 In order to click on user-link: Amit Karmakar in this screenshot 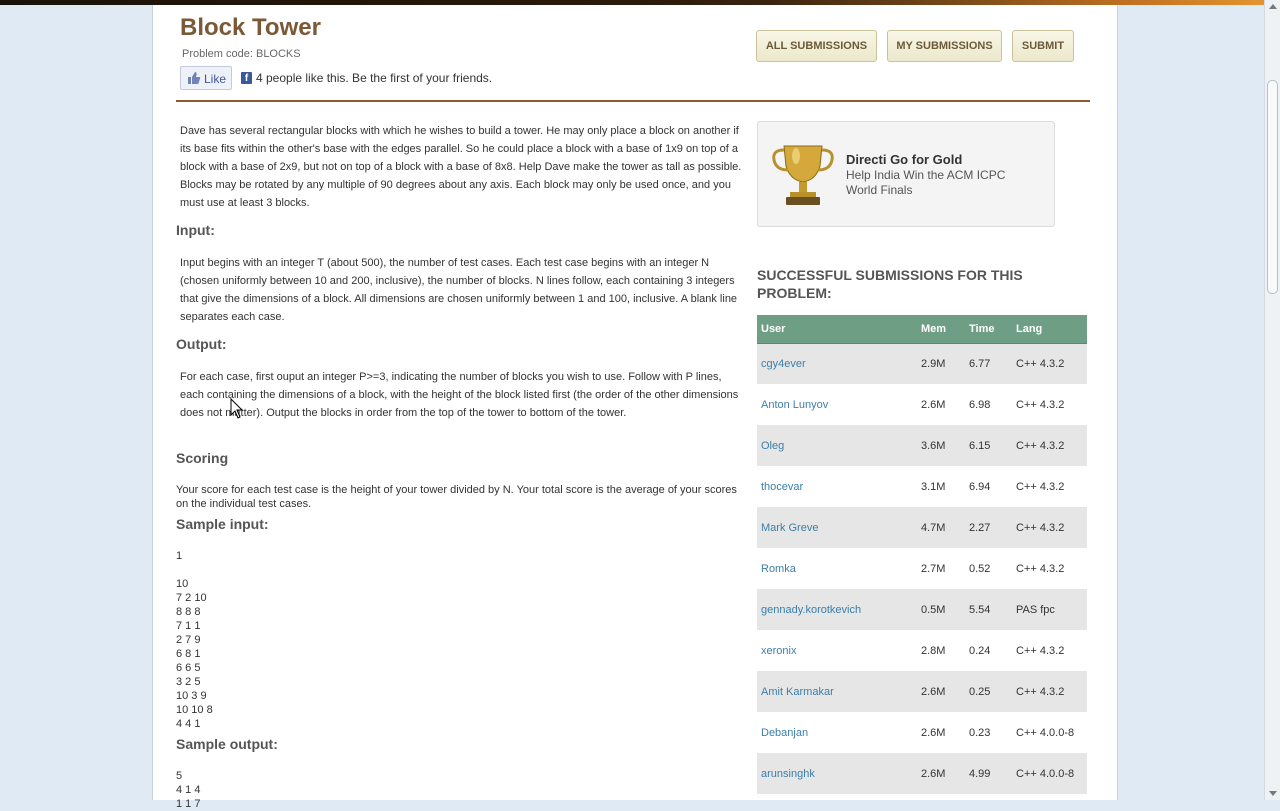, I will do `click(837, 692)`.